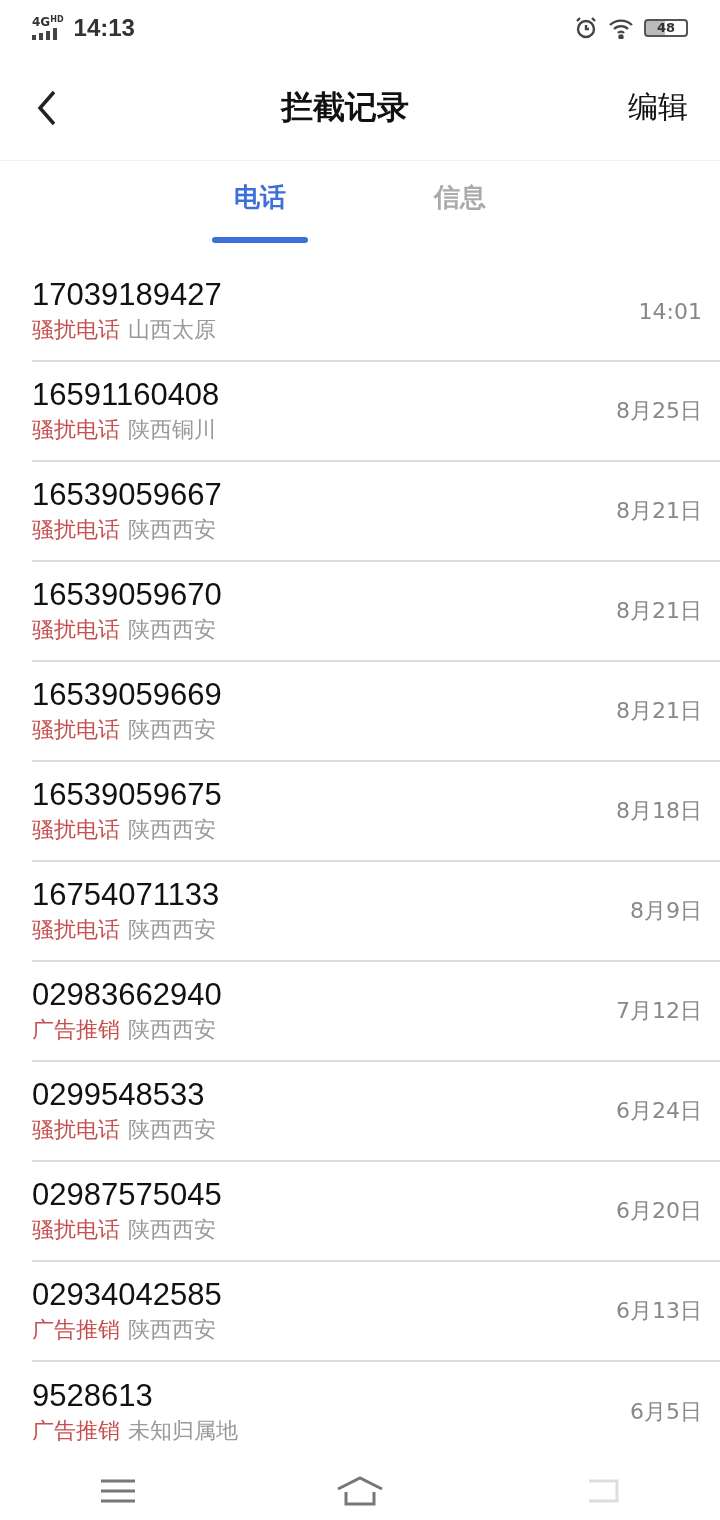  I want to click on phone-number: 16754071133, so click(126, 895).